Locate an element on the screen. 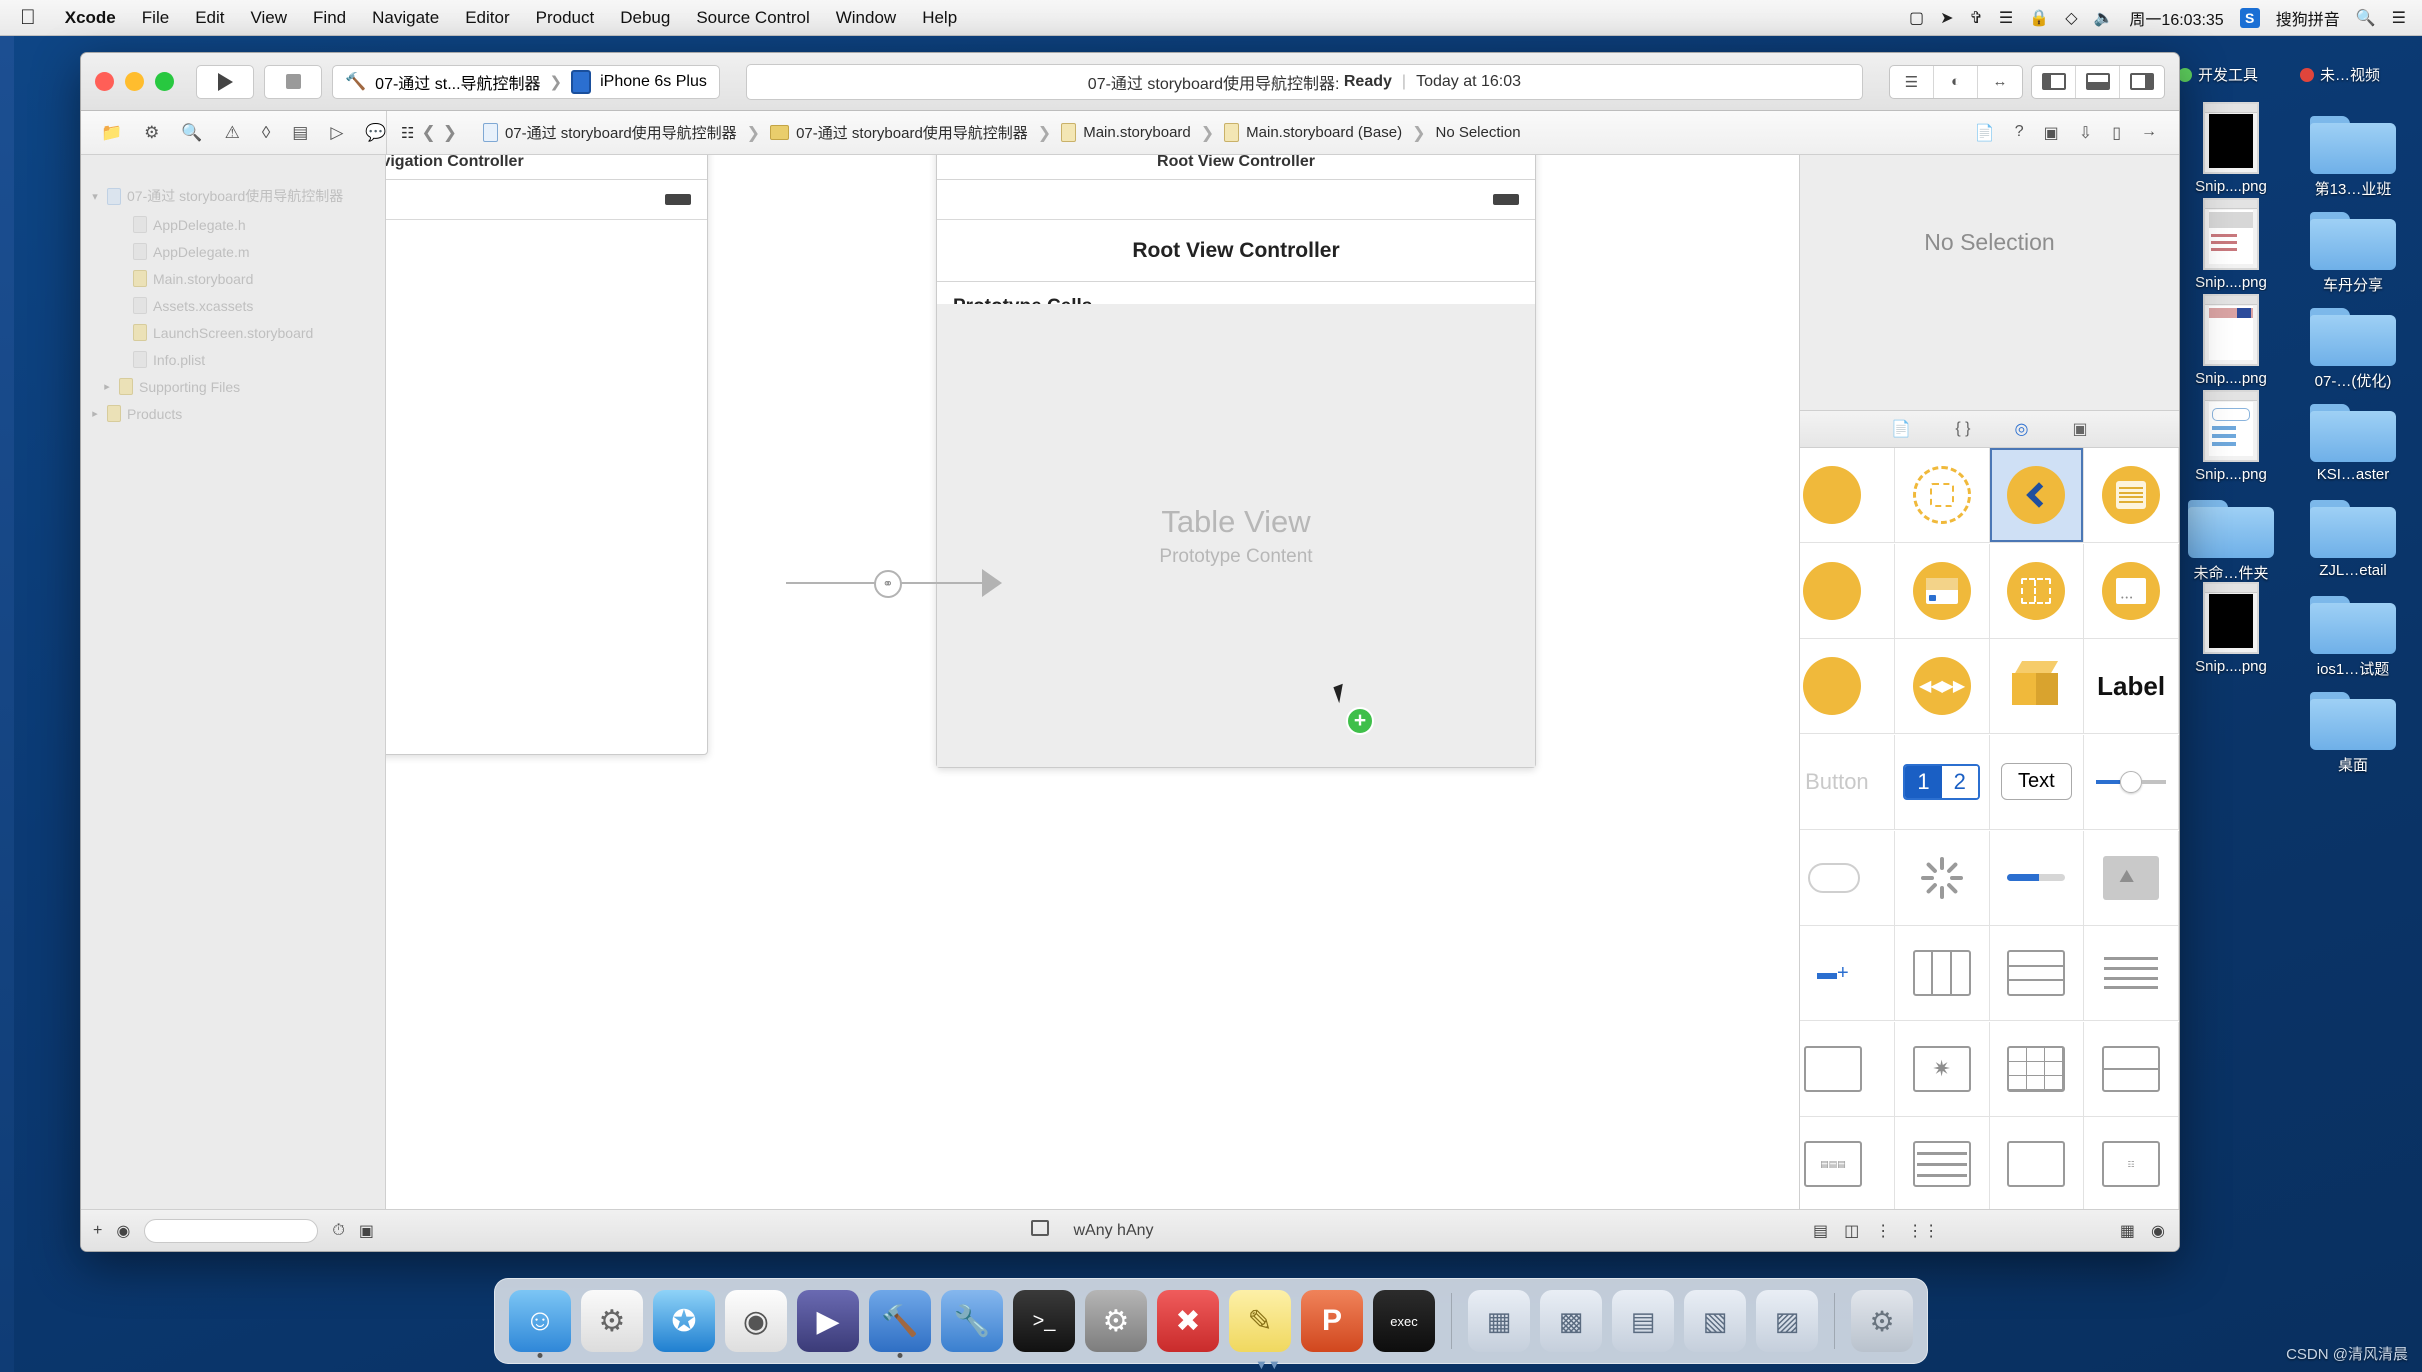  tree-row: LaunchScreen.storyboard is located at coordinates (233, 332).